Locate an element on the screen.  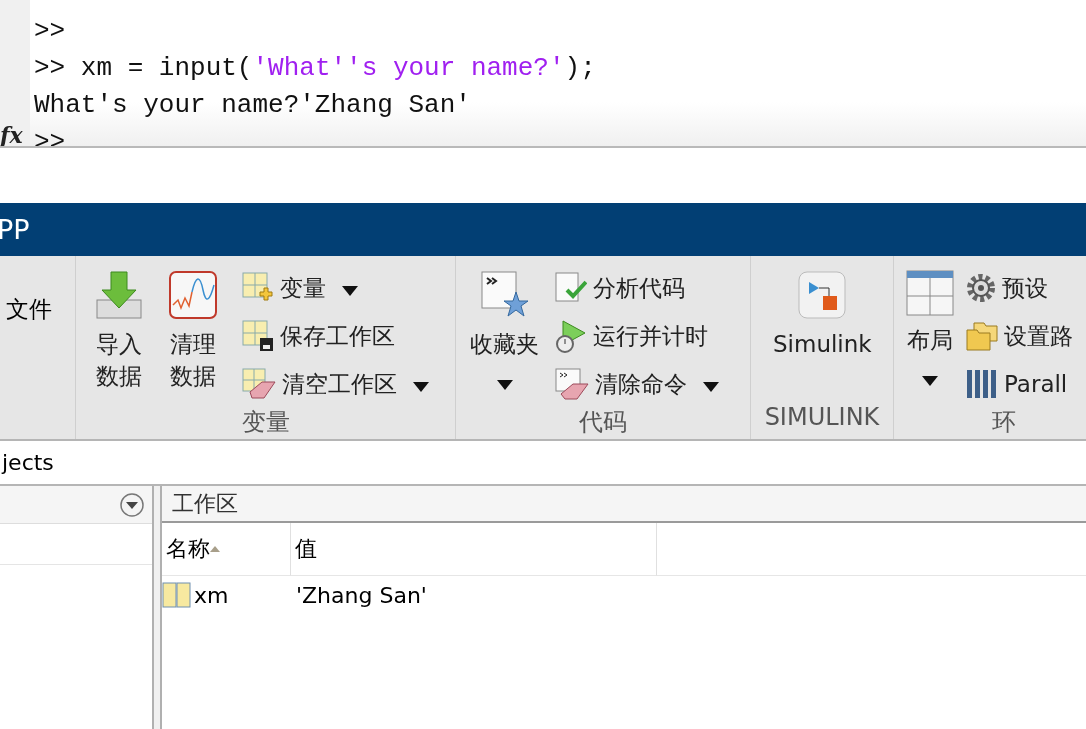
command-line: >> xm = input('What''s your name?'); is located at coordinates (315, 68).